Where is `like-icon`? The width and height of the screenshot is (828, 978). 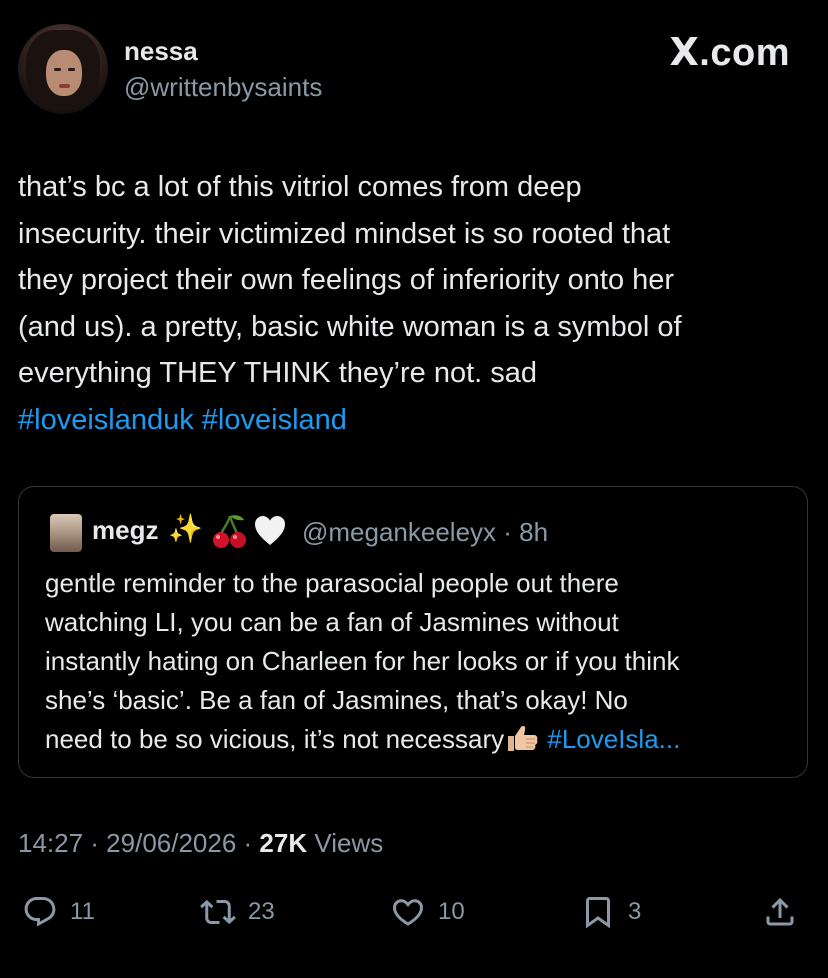 like-icon is located at coordinates (408, 912).